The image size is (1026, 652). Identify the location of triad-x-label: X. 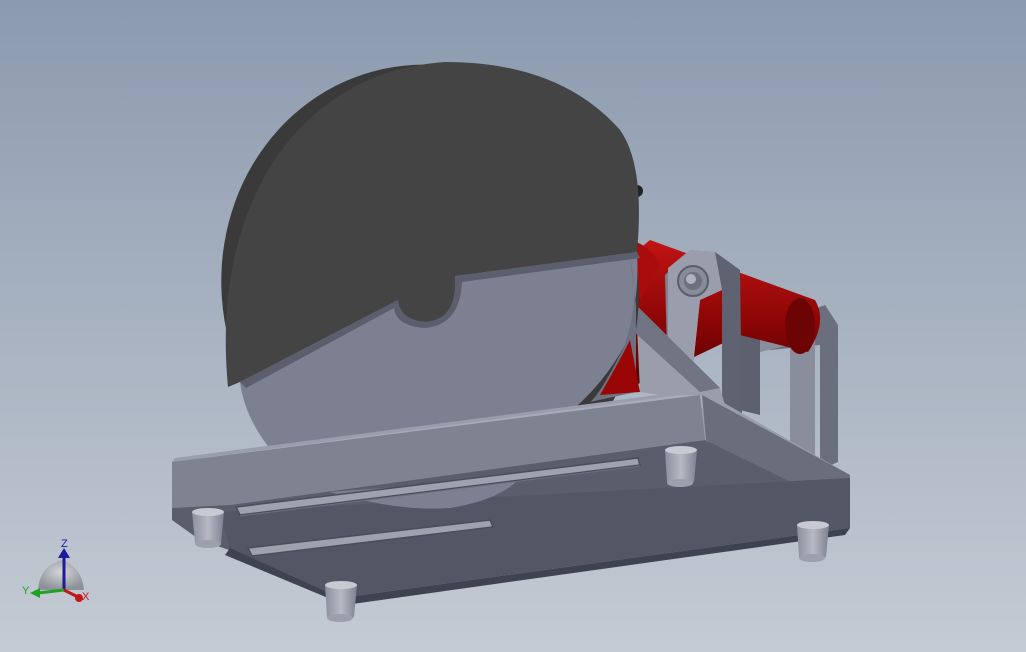
(86, 597).